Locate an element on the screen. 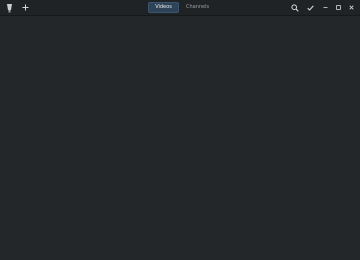 The image size is (360, 260). search-button is located at coordinates (294, 7).